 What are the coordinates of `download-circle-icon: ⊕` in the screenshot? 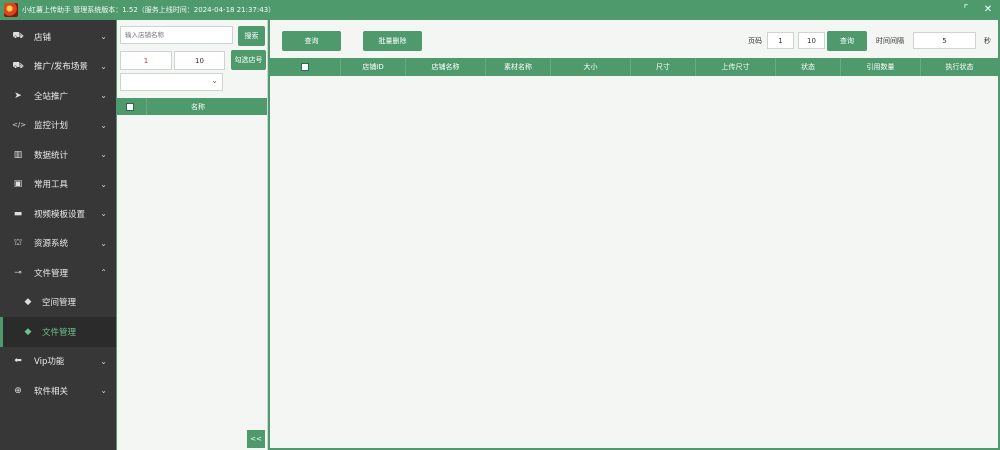 It's located at (18, 390).